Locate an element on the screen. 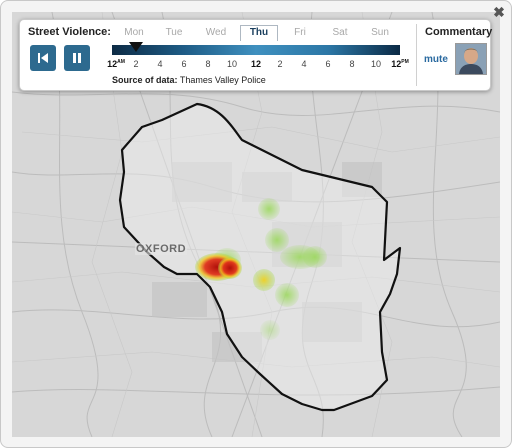  day-tab-thu: Thu is located at coordinates (259, 33).